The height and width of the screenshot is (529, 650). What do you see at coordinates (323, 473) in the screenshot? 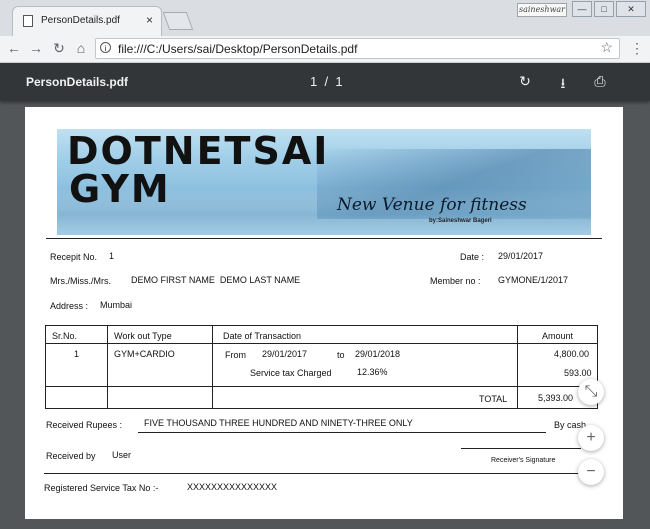
I see `footer-divider` at bounding box center [323, 473].